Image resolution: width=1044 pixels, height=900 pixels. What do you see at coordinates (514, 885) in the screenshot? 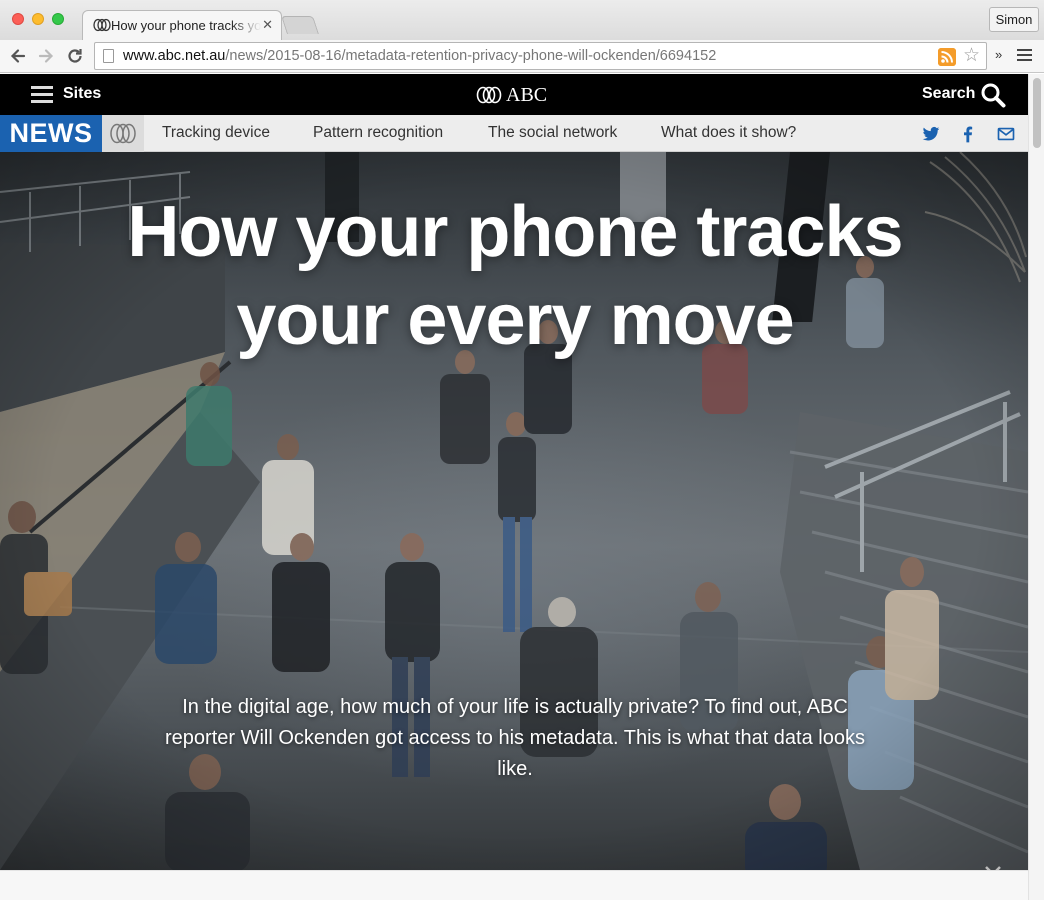
I see `article-body-start` at bounding box center [514, 885].